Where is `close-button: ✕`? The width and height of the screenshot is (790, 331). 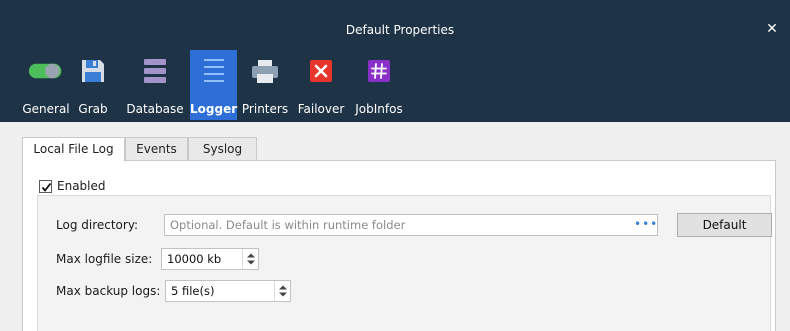 close-button: ✕ is located at coordinates (772, 29).